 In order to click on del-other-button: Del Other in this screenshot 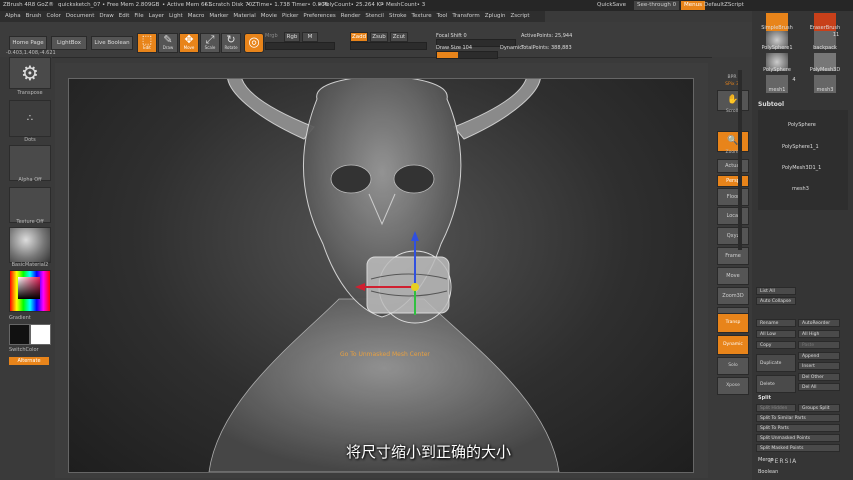, I will do `click(819, 377)`.